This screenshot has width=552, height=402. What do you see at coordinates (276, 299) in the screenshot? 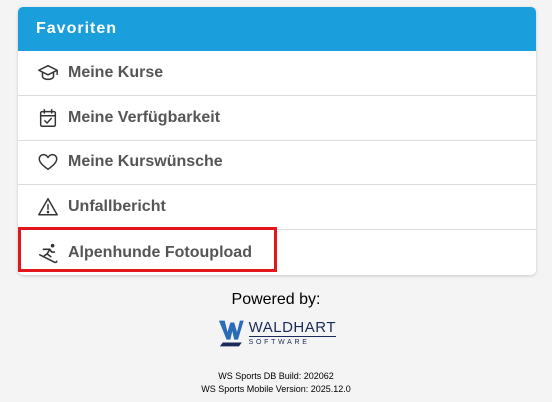
I see `powered-by-text: Powered by:` at bounding box center [276, 299].